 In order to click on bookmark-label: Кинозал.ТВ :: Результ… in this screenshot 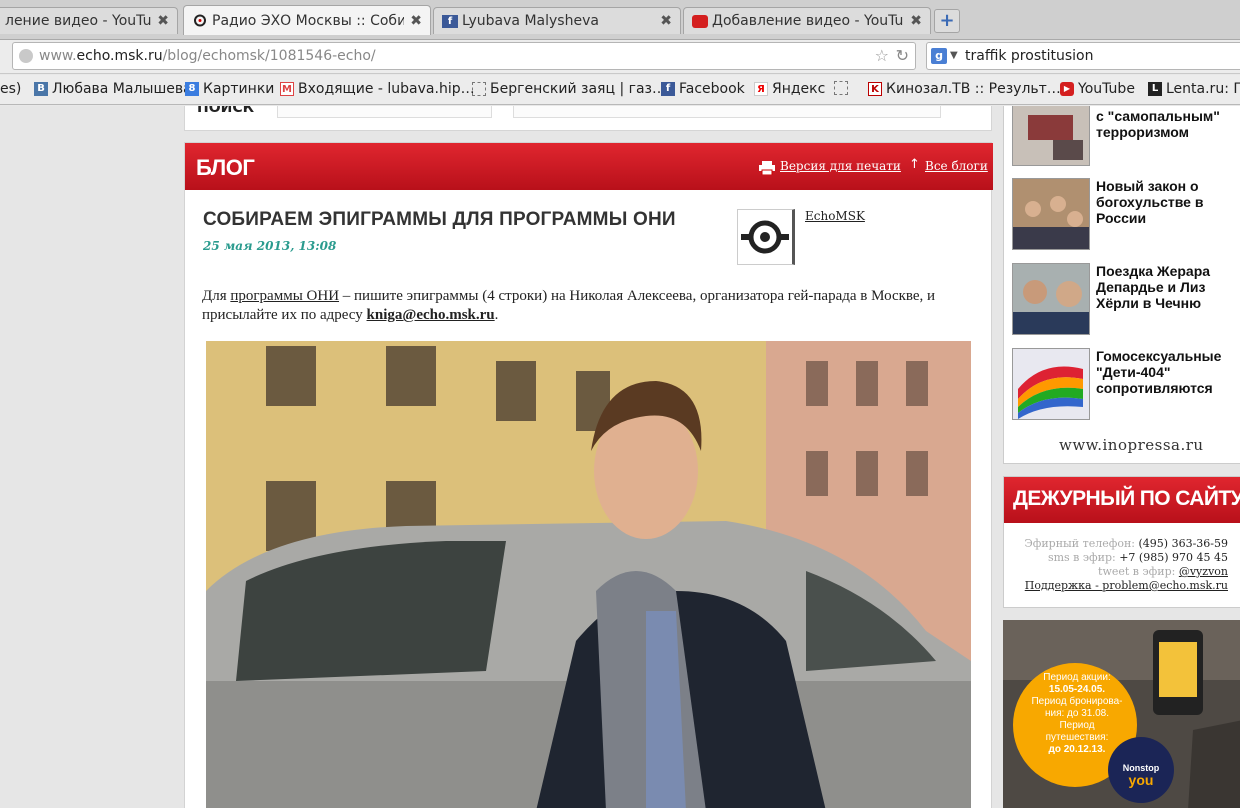, I will do `click(973, 89)`.